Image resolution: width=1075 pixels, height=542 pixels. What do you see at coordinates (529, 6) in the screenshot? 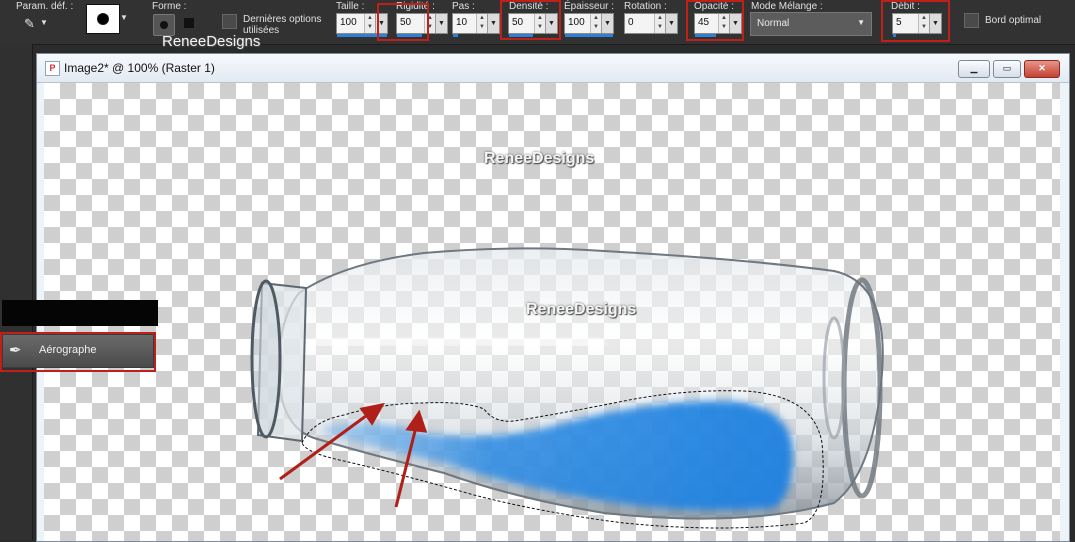
I see `density-label: Densité :` at bounding box center [529, 6].